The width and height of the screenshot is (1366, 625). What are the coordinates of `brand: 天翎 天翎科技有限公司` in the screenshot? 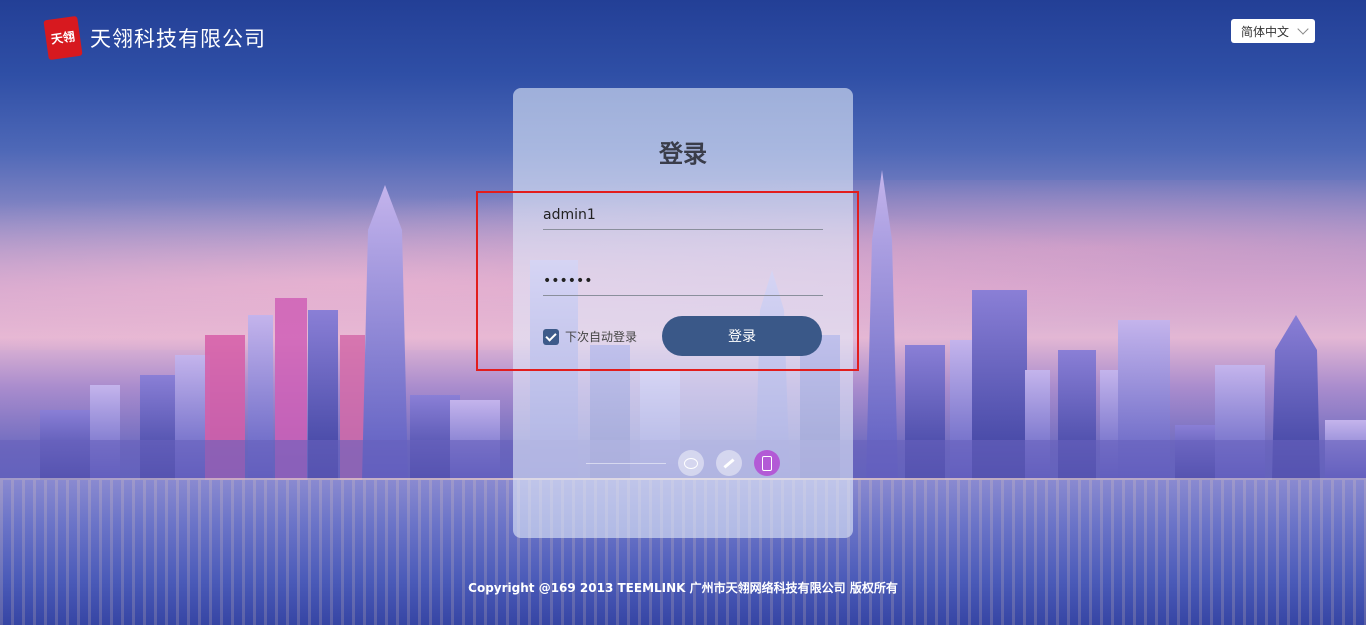 It's located at (154, 38).